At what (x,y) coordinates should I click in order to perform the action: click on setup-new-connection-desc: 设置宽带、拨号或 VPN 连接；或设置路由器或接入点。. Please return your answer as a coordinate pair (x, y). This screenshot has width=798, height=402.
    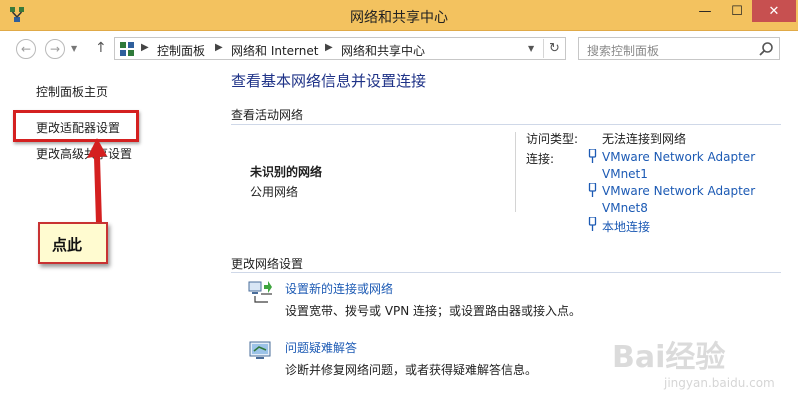
    Looking at the image, I should click on (433, 311).